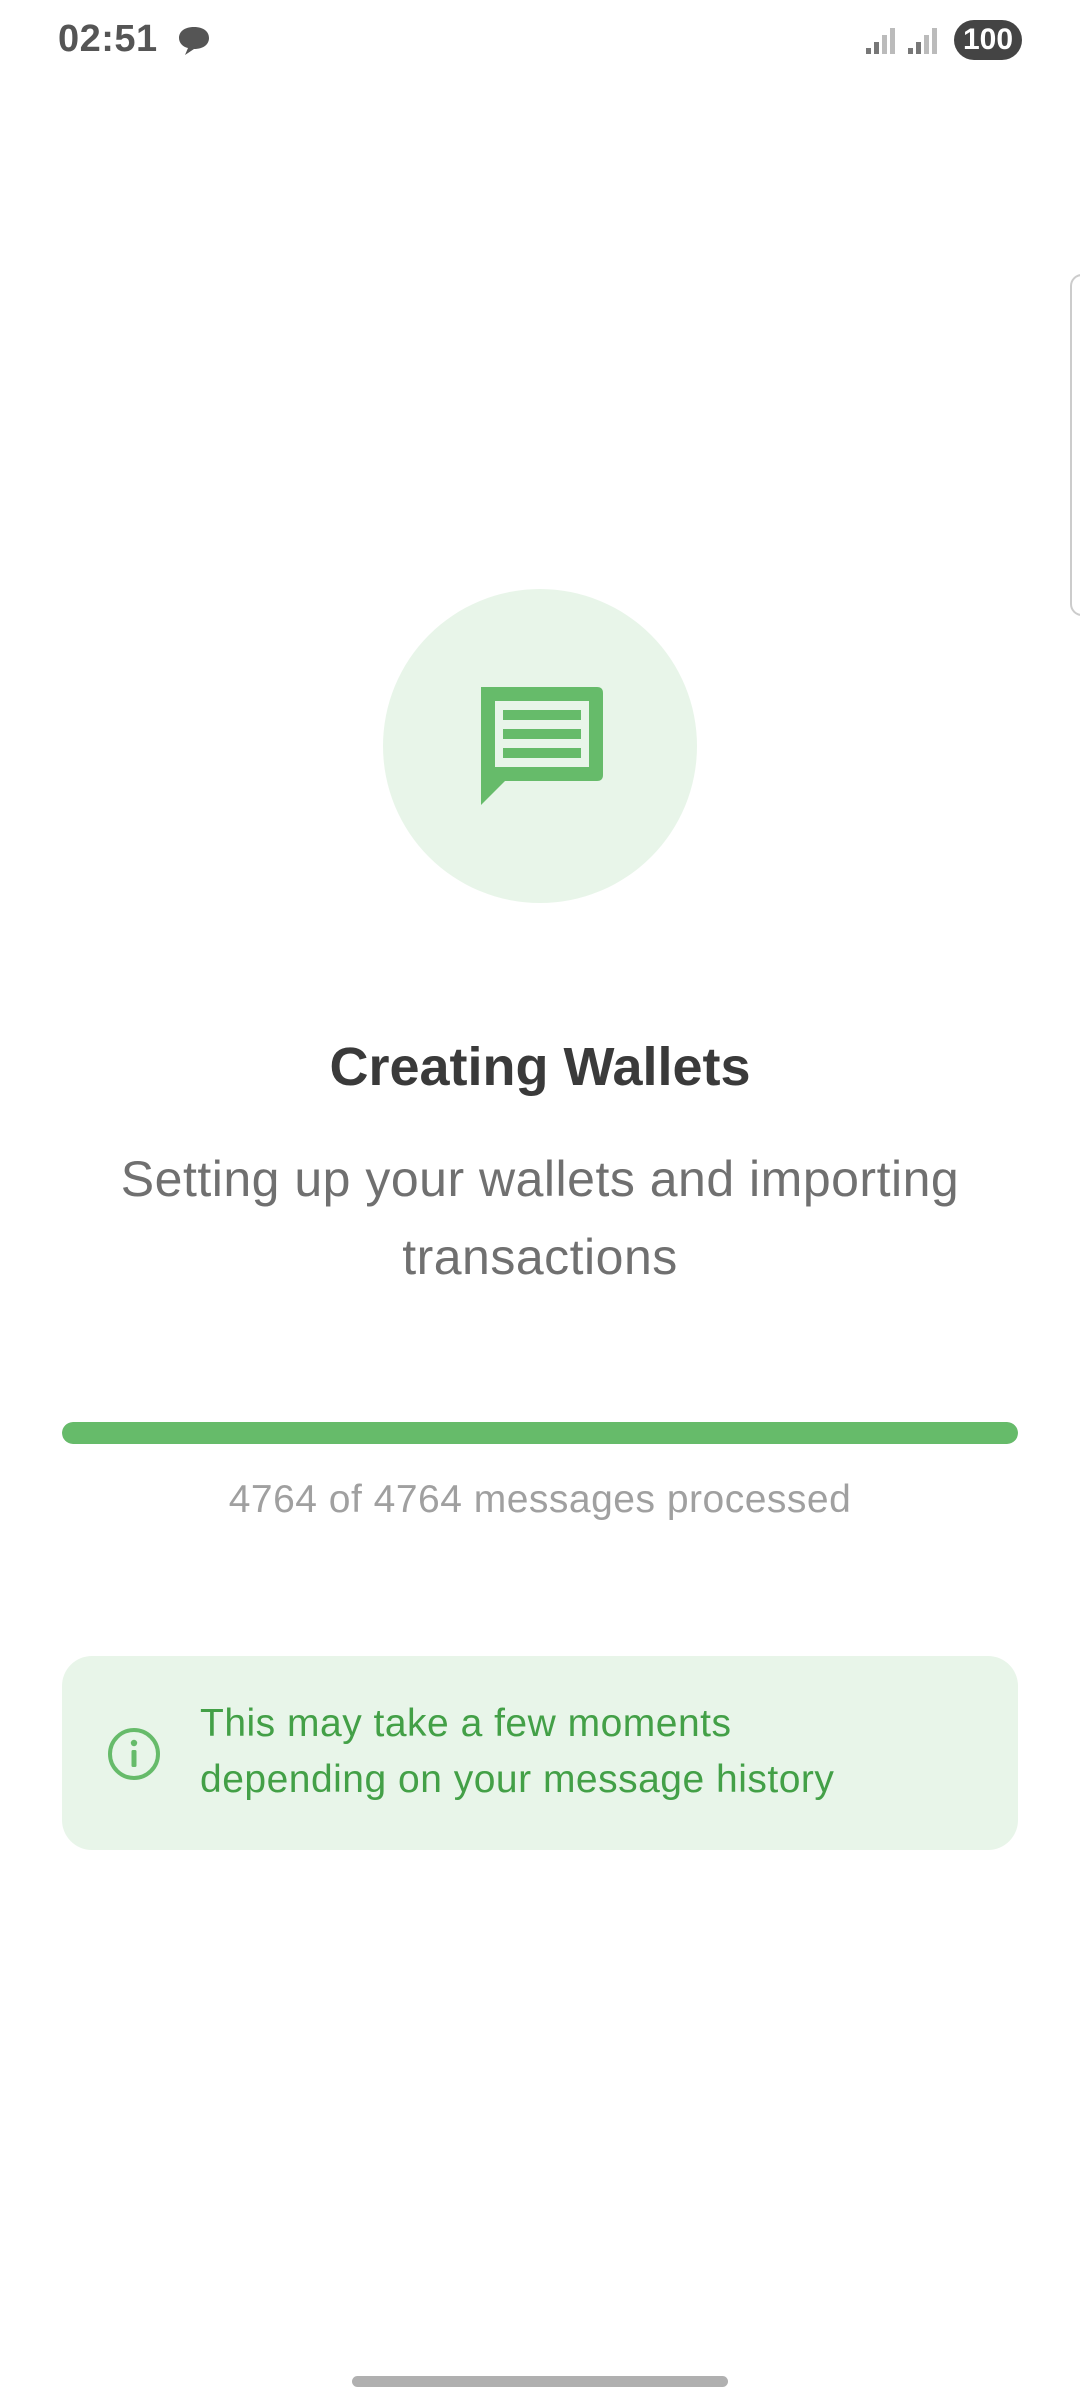 This screenshot has height=2400, width=1080. I want to click on info-icon, so click(134, 1754).